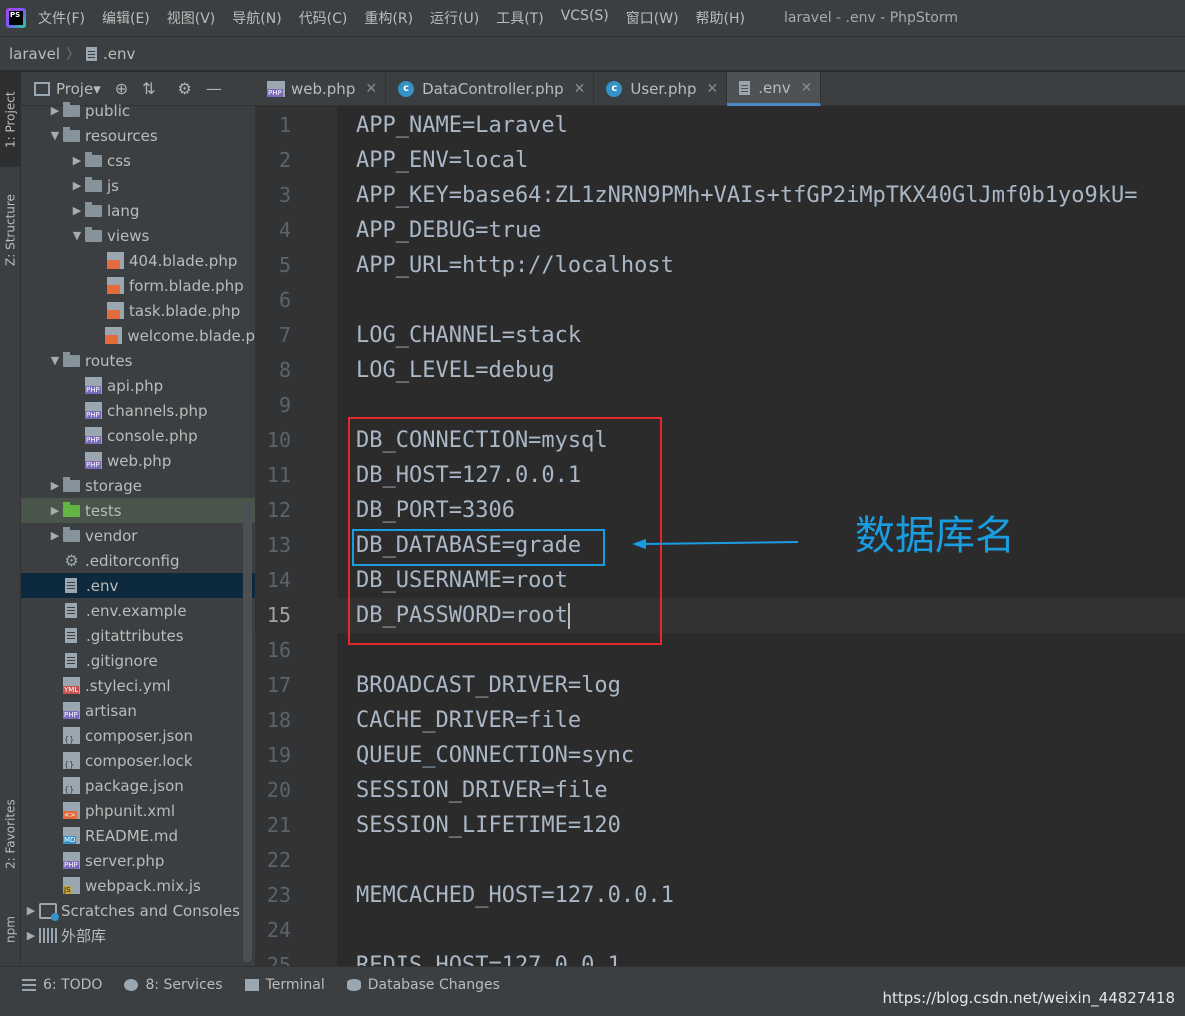 Image resolution: width=1185 pixels, height=1016 pixels. Describe the element at coordinates (138, 760) in the screenshot. I see `tree-item: composer.lock` at that location.